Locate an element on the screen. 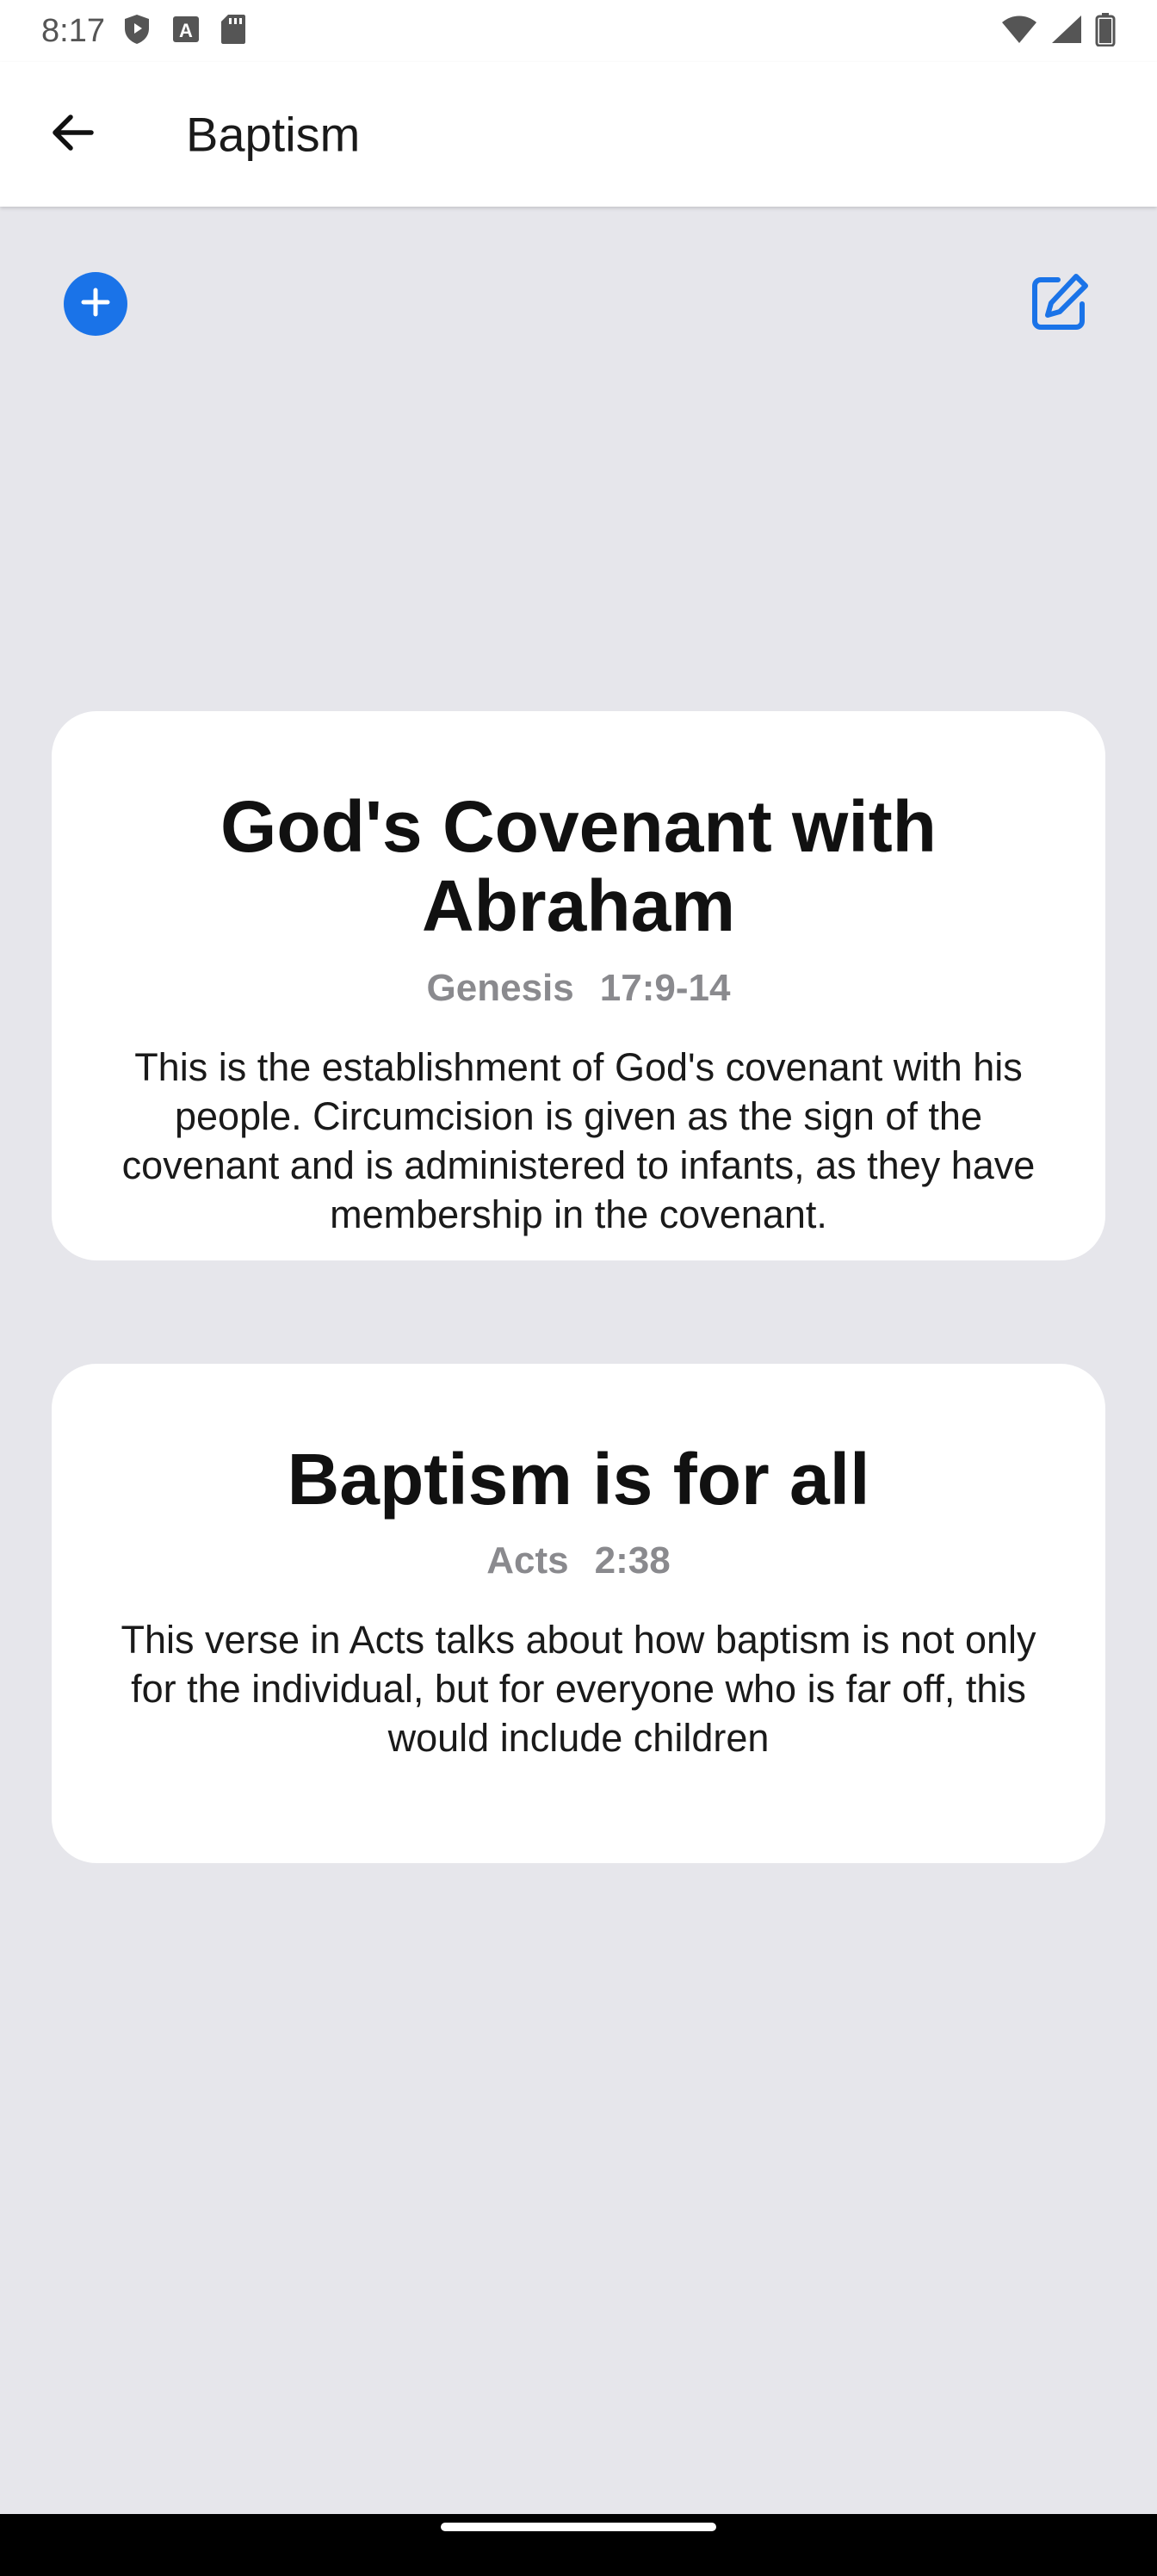 This screenshot has width=1157, height=2576. plus-circle-icon is located at coordinates (96, 304).